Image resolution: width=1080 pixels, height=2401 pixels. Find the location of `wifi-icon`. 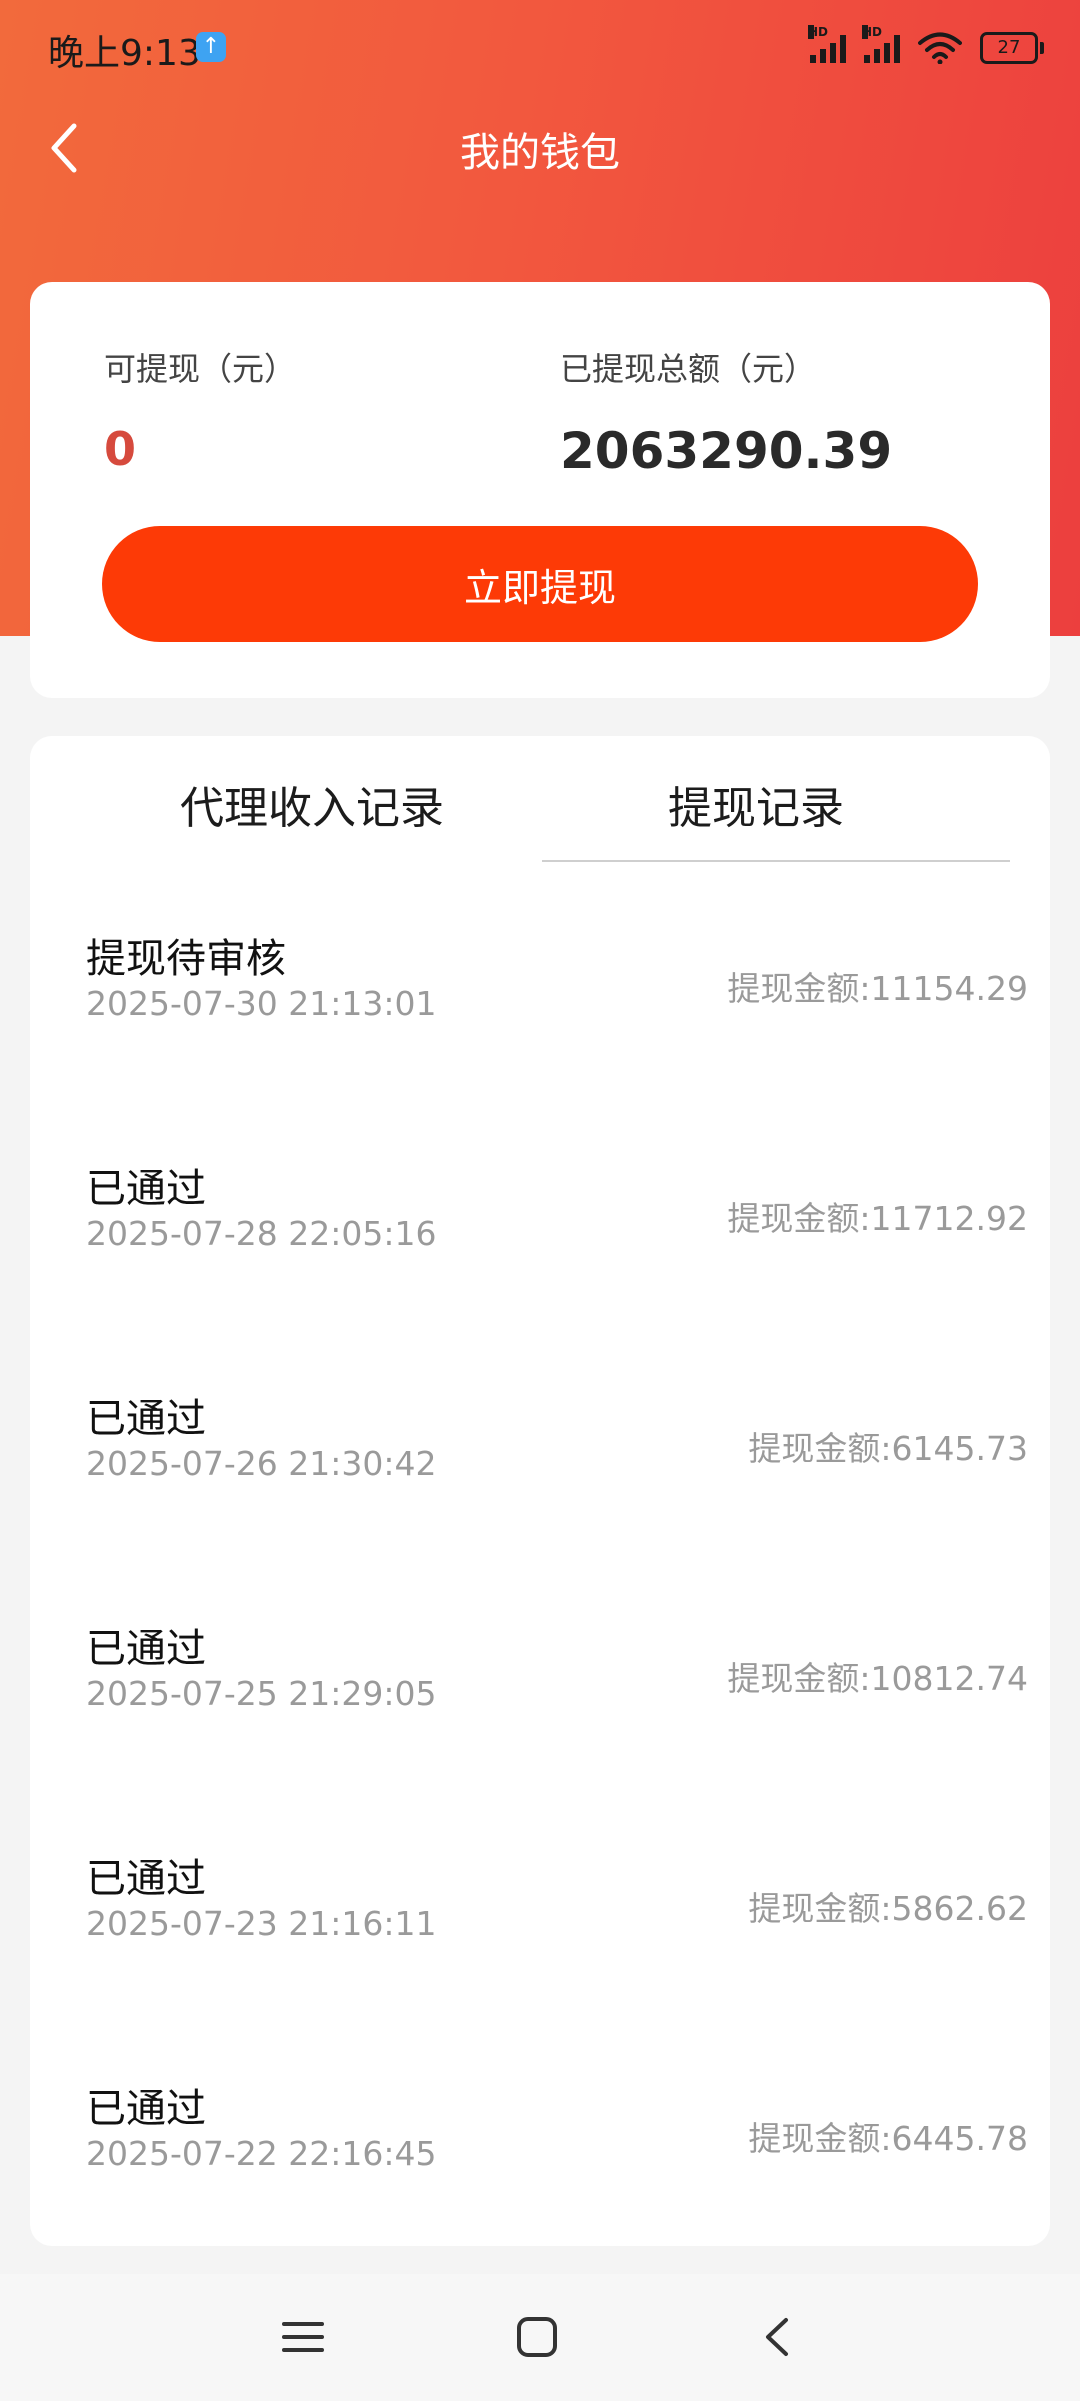

wifi-icon is located at coordinates (940, 48).